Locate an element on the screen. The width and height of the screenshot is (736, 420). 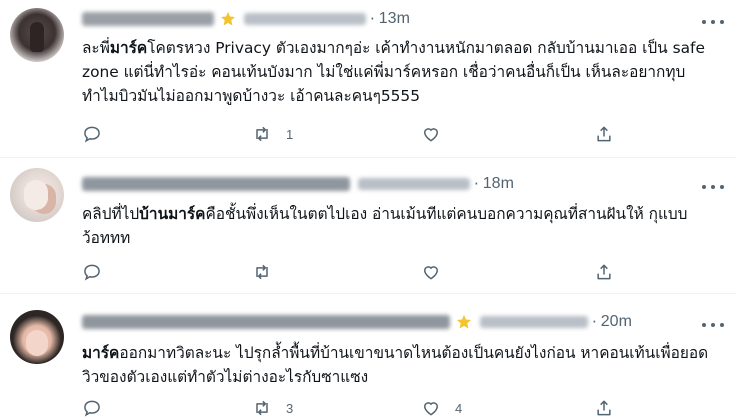
like-count: 4 is located at coordinates (459, 408).